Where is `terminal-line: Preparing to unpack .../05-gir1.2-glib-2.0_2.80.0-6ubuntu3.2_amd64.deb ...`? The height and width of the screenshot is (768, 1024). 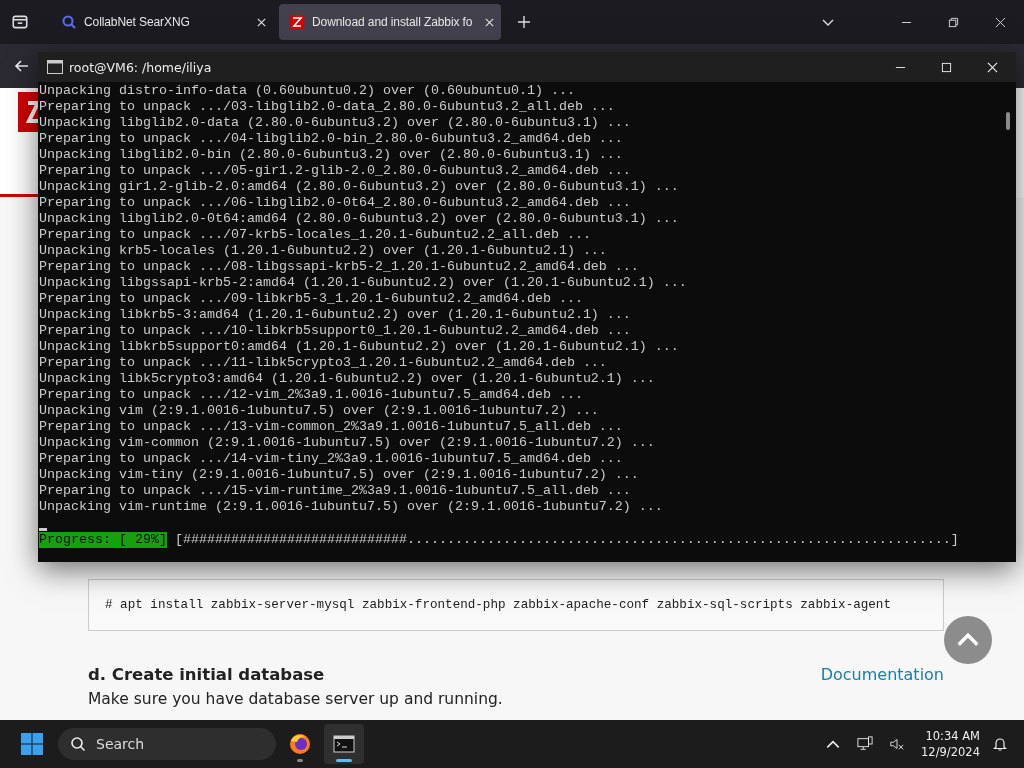
terminal-line: Preparing to unpack .../05-gir1.2-glib-2.0_2.80.0-6ubuntu3.2_amd64.deb ... is located at coordinates (335, 171).